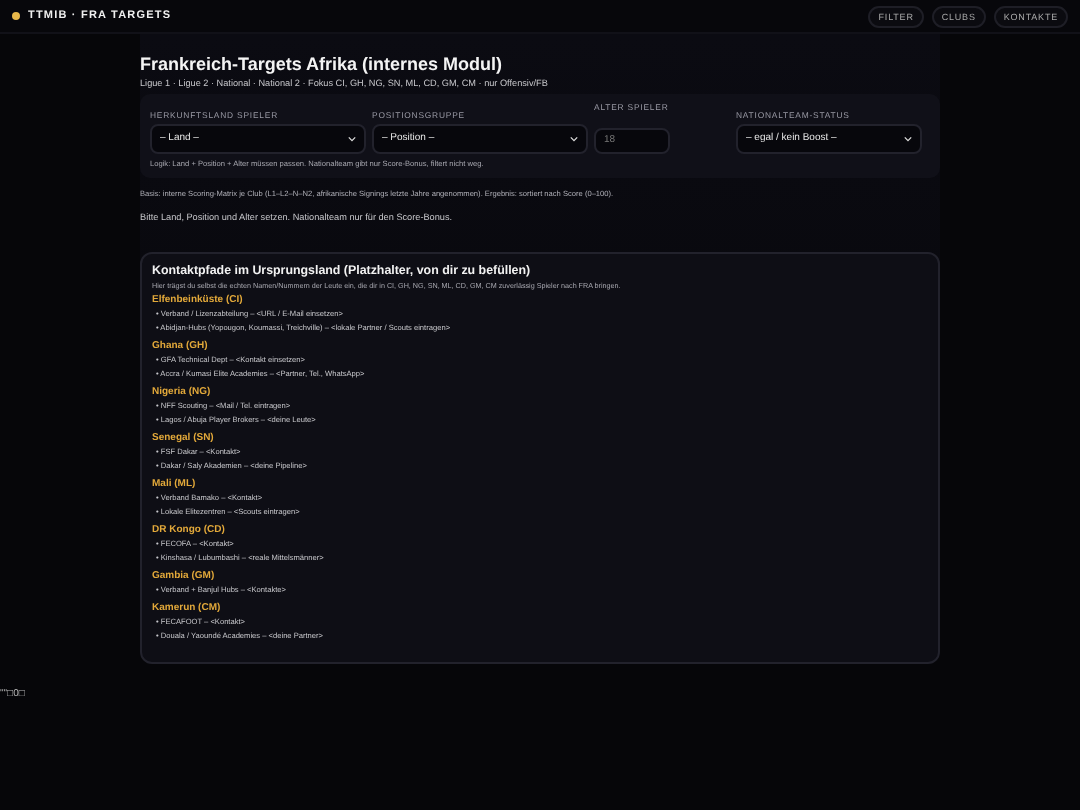  What do you see at coordinates (322, 64) in the screenshot?
I see `page-title: Frankreich-Targets Afrika (internes Modul)` at bounding box center [322, 64].